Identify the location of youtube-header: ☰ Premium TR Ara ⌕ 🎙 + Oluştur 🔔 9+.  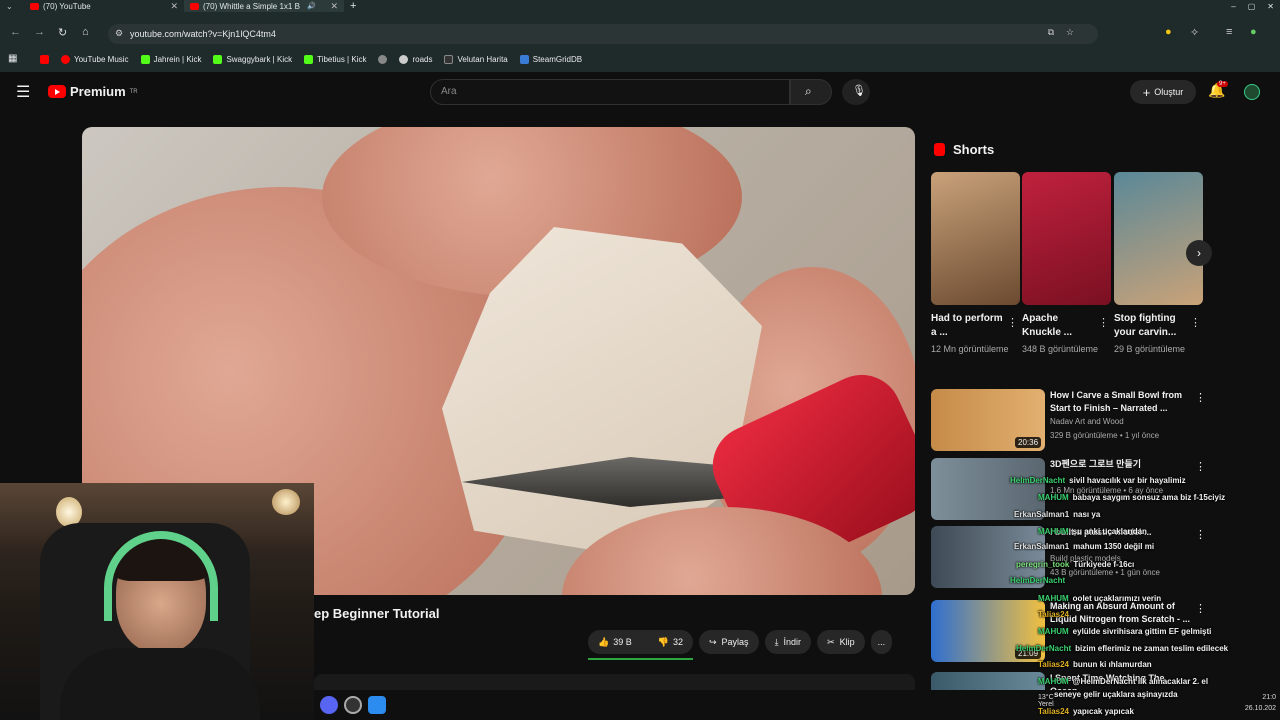
(640, 92).